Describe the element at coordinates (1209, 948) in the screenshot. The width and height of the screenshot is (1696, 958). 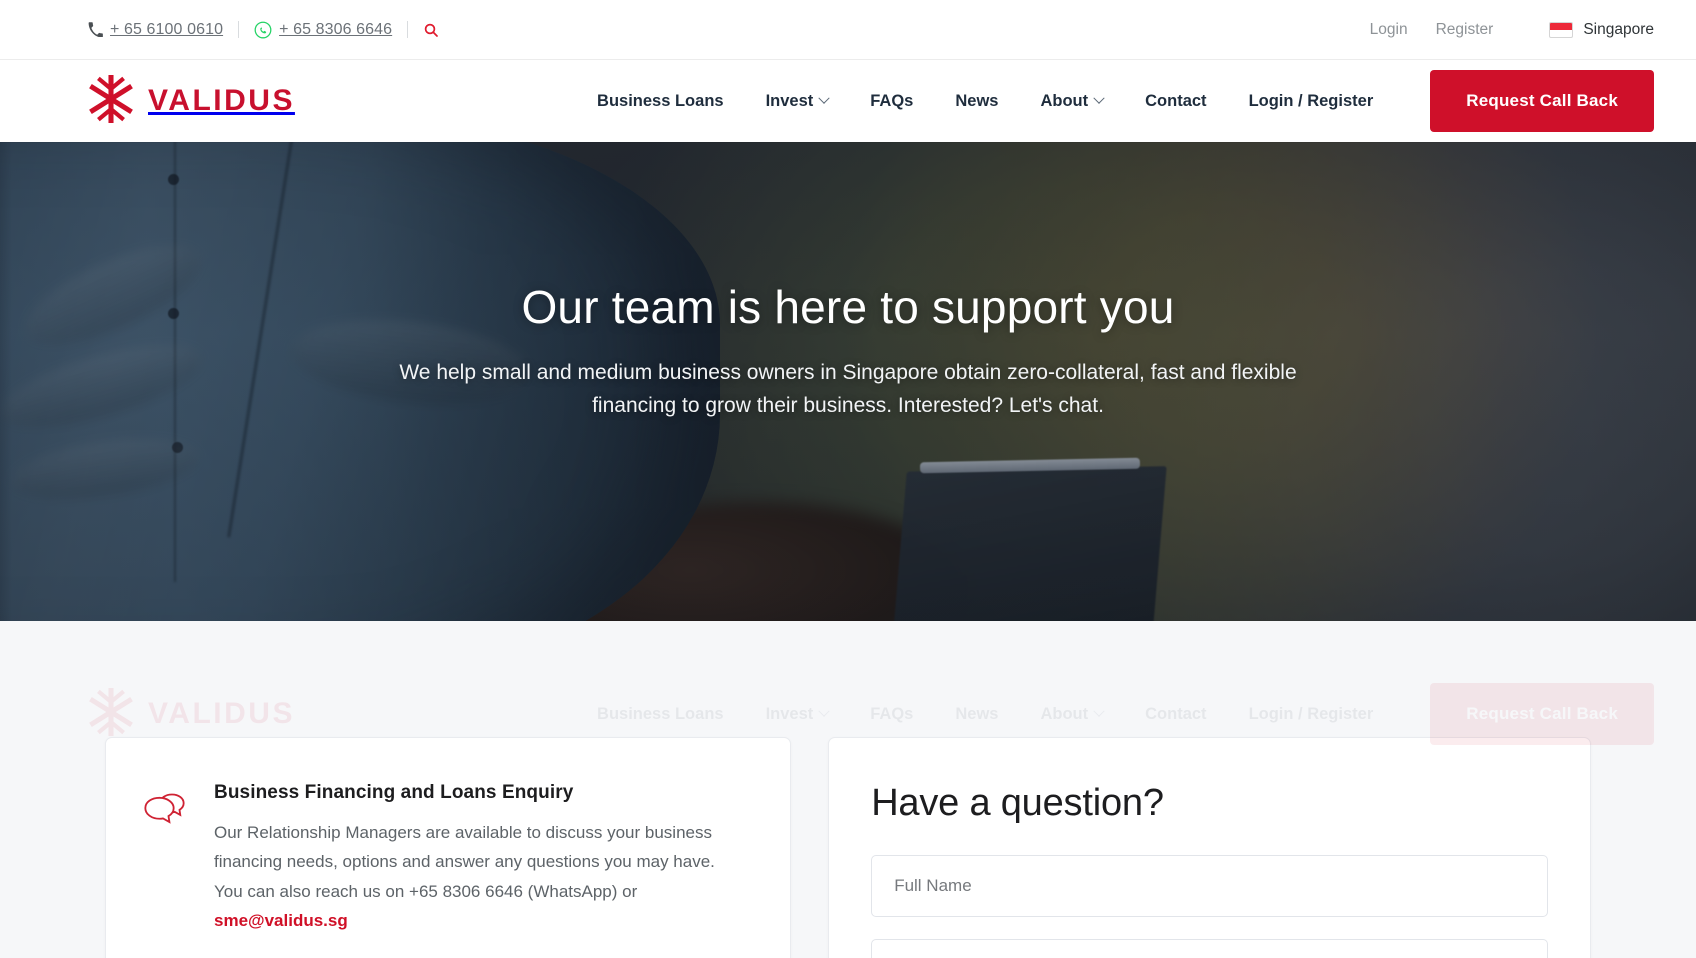
I see `company-name-input` at that location.